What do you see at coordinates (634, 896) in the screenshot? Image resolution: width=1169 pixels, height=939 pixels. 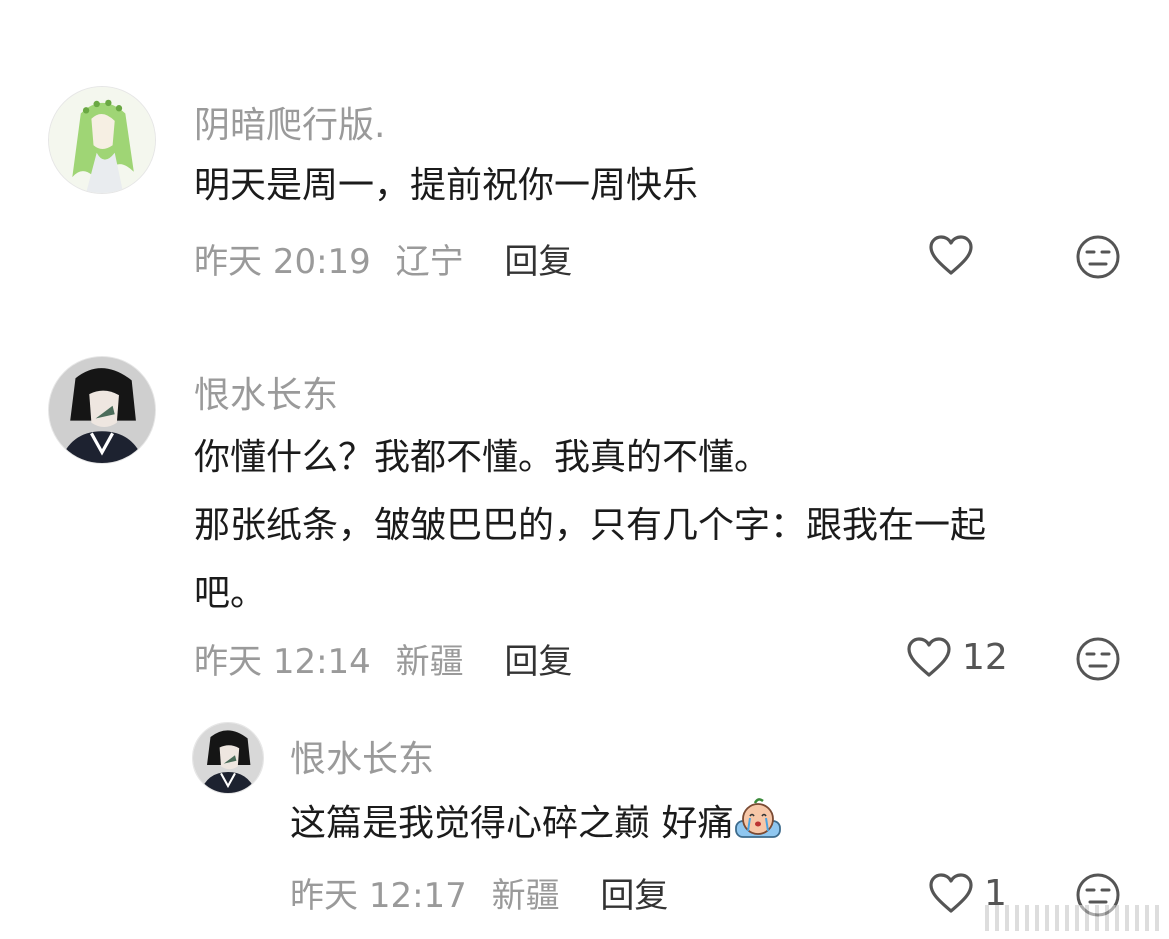 I see `reply-button: 回复` at bounding box center [634, 896].